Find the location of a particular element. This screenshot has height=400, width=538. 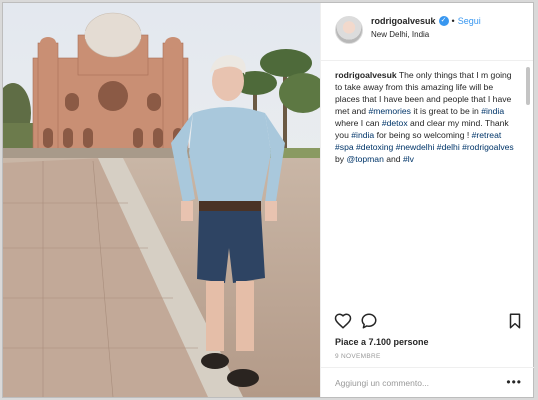

more-options-icon: ••• is located at coordinates (514, 382).